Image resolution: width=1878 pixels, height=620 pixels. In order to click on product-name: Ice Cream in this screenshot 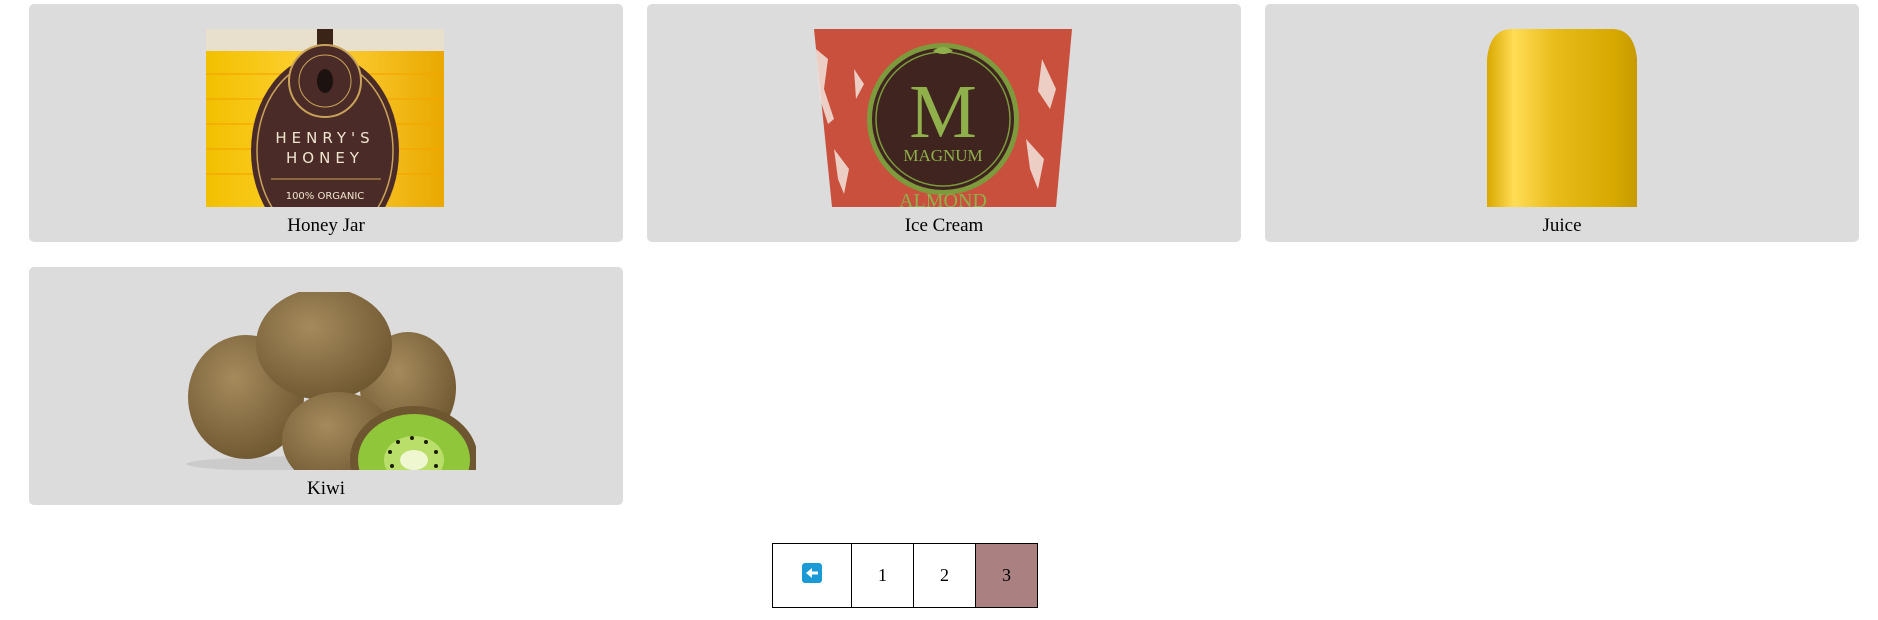, I will do `click(944, 225)`.